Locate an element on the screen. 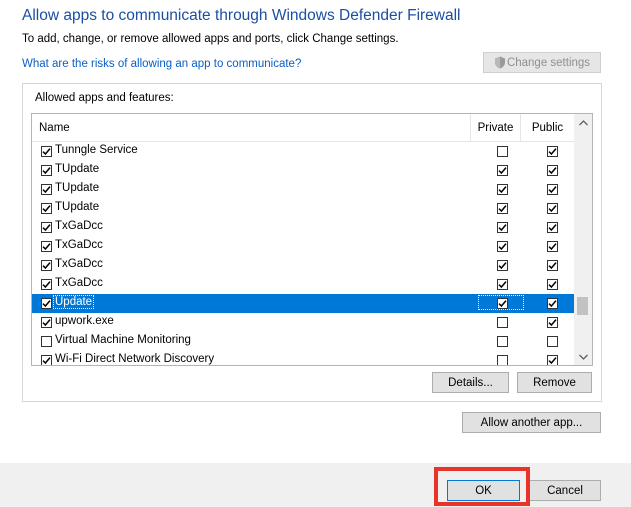 This screenshot has width=631, height=507. scroll-up-icon is located at coordinates (583, 122).